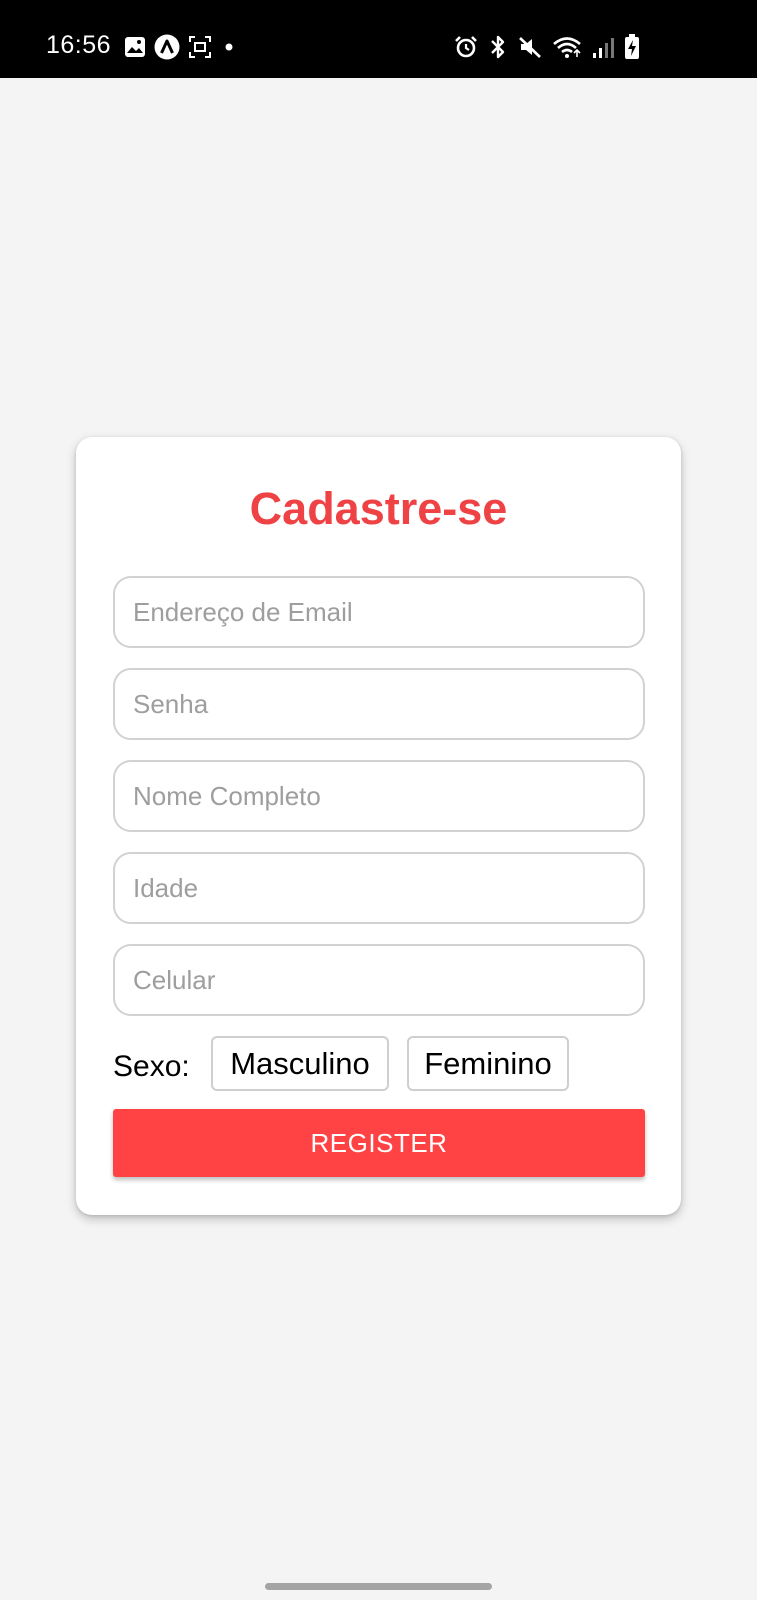  Describe the element at coordinates (181, 47) in the screenshot. I see `status-left-icons` at that location.